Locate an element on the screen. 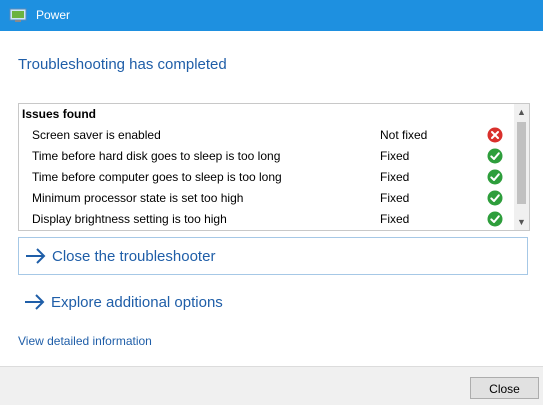 The width and height of the screenshot is (543, 405). scroll-up-icon: ▲ is located at coordinates (521, 112).